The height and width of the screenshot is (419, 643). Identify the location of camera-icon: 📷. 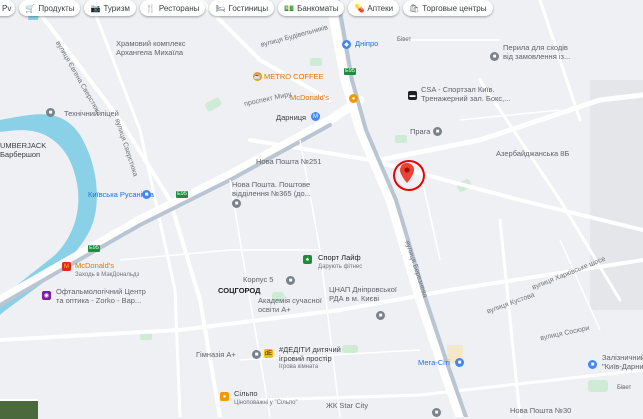
(95, 8).